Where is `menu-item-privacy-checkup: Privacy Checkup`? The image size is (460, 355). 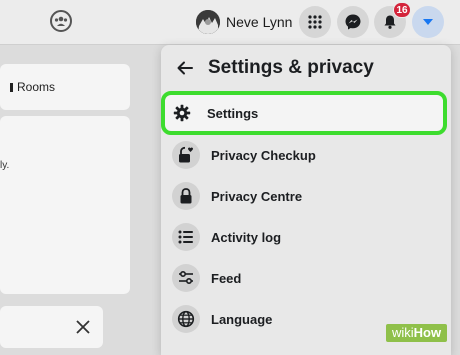
menu-item-privacy-checkup: Privacy Checkup is located at coordinates (306, 155).